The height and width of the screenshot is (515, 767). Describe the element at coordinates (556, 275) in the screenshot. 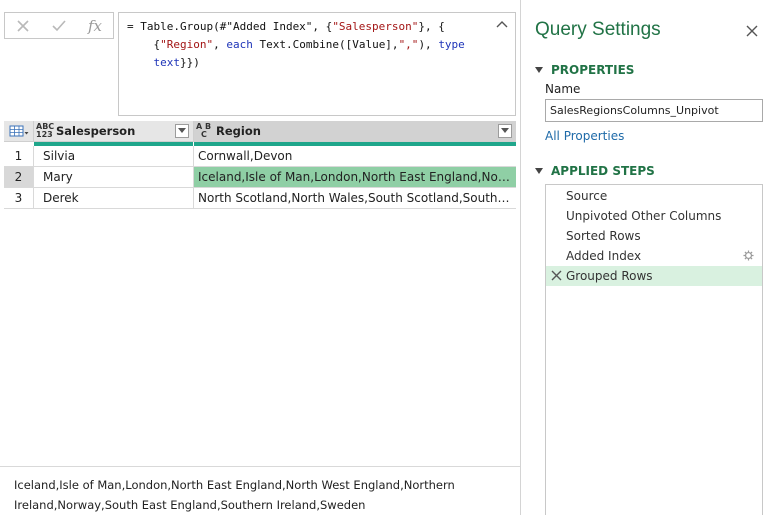

I see `delete-step-icon` at that location.